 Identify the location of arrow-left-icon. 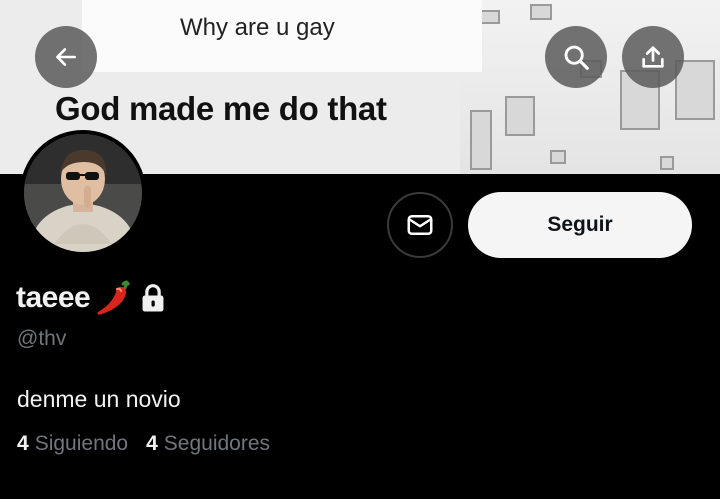
(66, 57).